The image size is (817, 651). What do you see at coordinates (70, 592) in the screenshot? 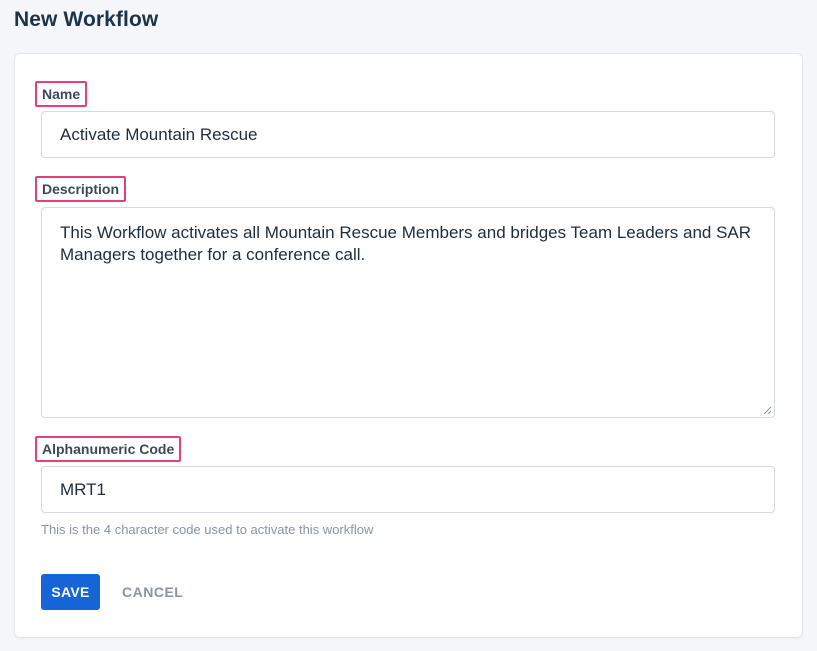
I see `save-button: SAVE` at bounding box center [70, 592].